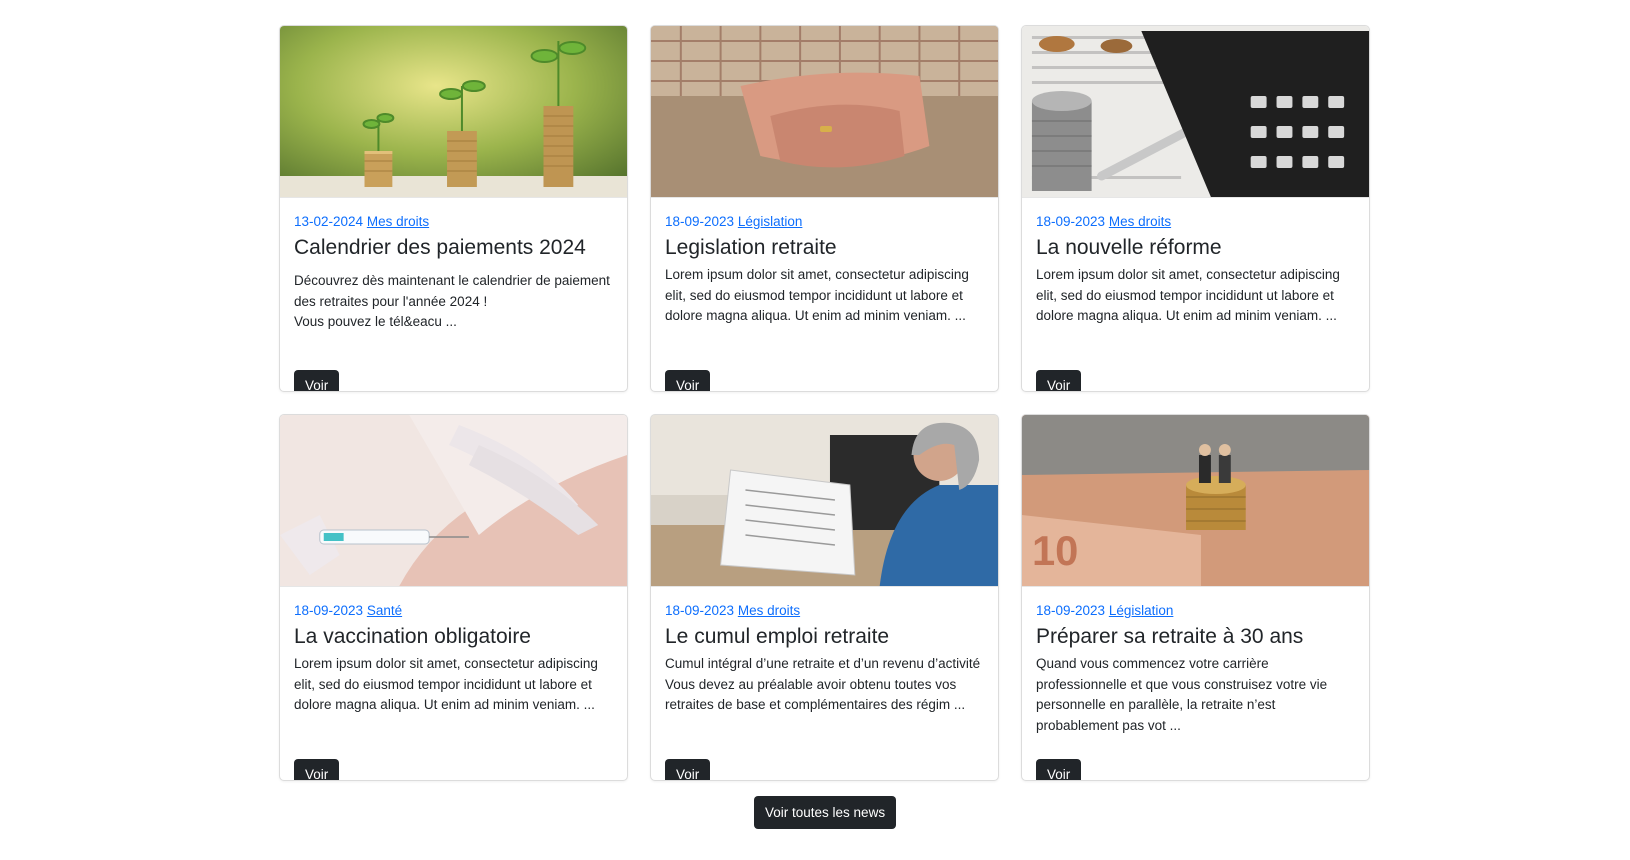 The image size is (1630, 860). Describe the element at coordinates (453, 112) in the screenshot. I see `news-image-plants-coins` at that location.